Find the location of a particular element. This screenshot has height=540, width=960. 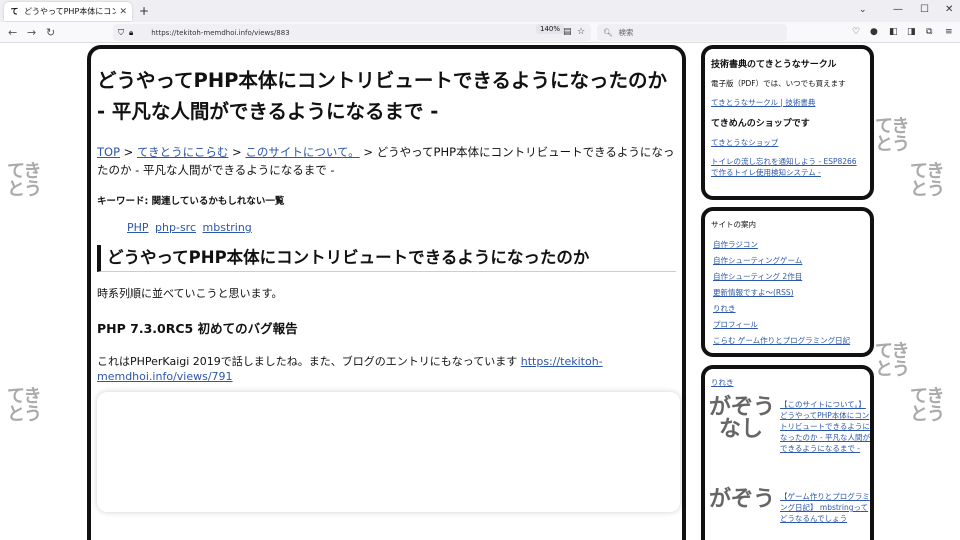

window-close-icon: ✕ is located at coordinates (949, 9).